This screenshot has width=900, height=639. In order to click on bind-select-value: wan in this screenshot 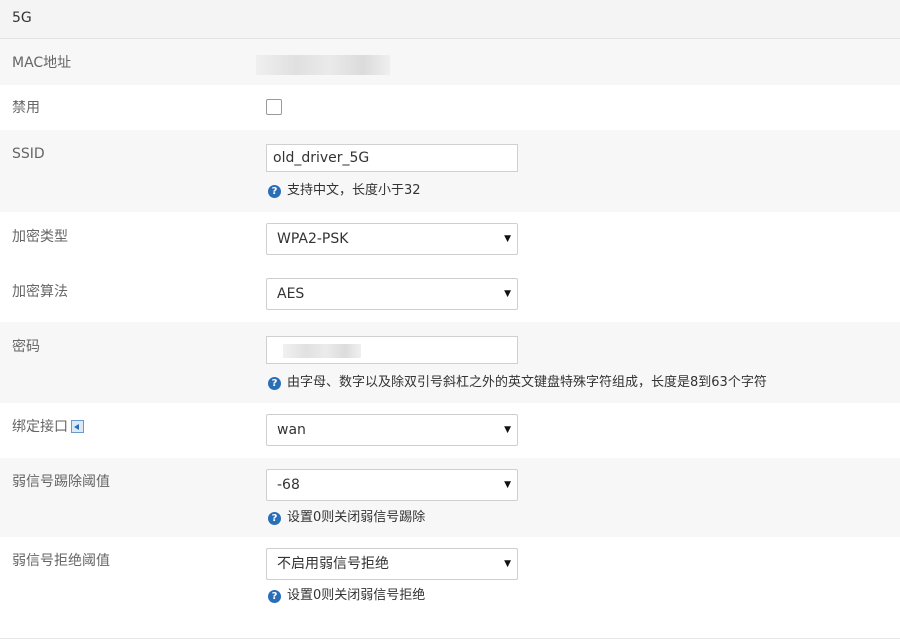, I will do `click(291, 430)`.